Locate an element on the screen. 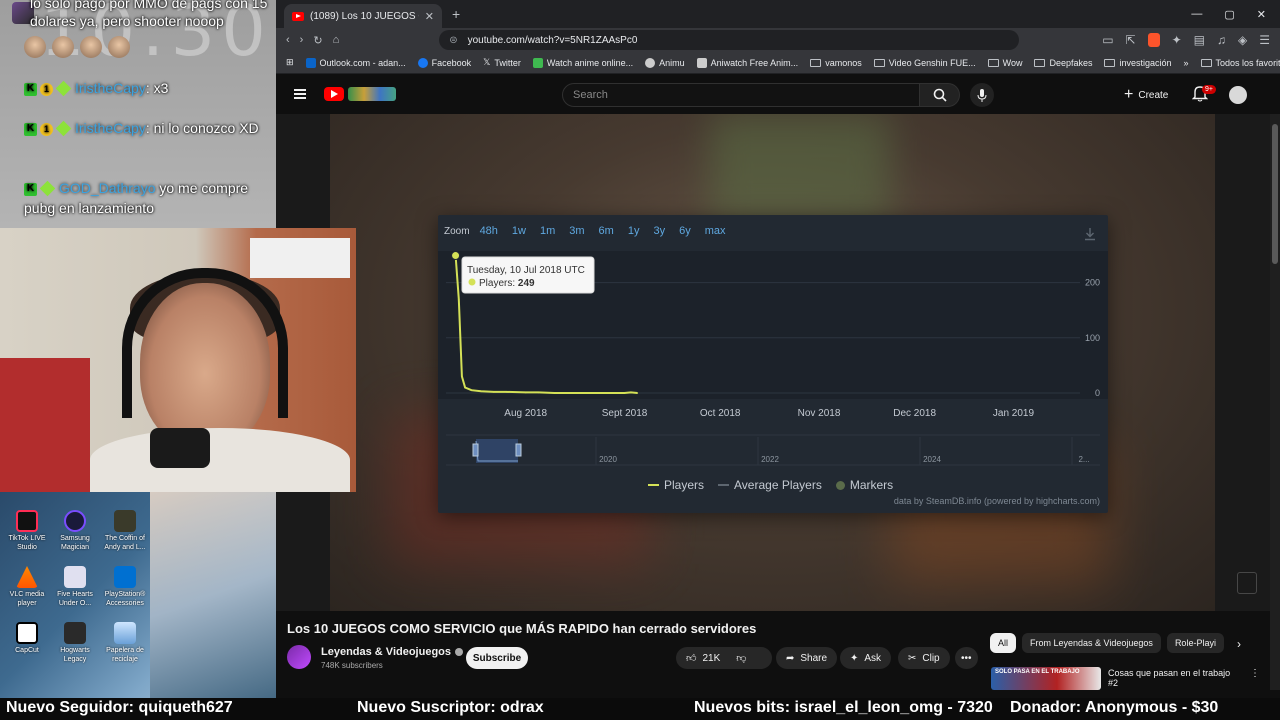 Image resolution: width=1280 pixels, height=720 pixels. new-tab-icon: + is located at coordinates (456, 14).